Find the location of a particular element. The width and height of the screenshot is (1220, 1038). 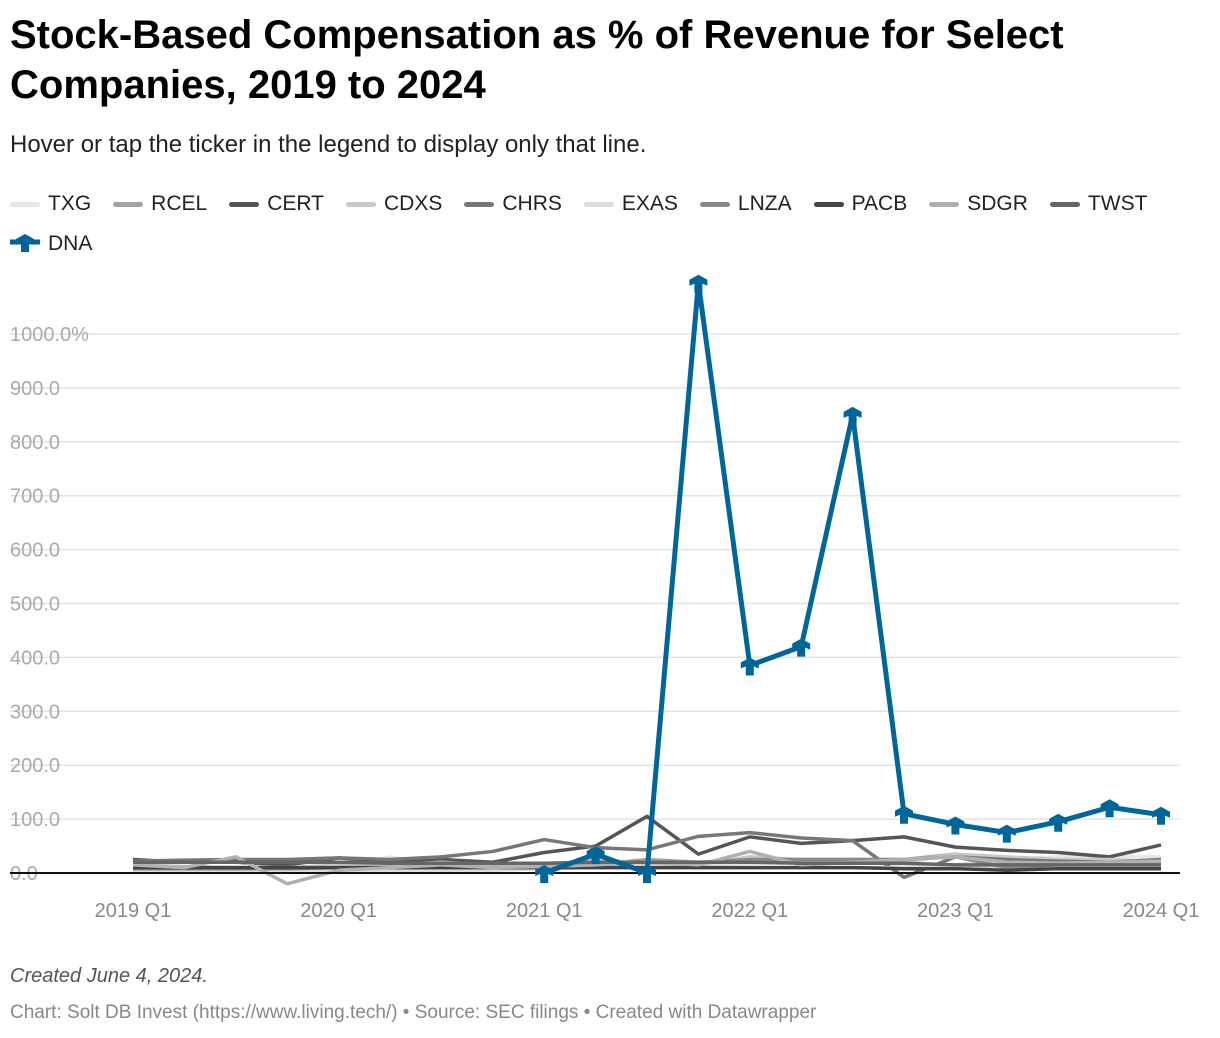

y-tick-label: 300.0 is located at coordinates (35, 712).